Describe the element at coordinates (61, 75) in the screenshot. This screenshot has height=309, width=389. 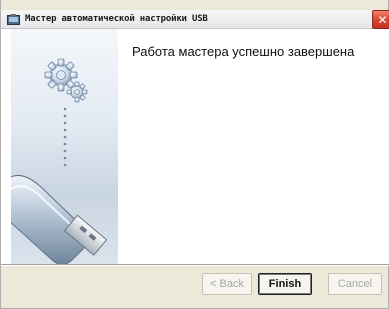
I see `gear-icon` at that location.